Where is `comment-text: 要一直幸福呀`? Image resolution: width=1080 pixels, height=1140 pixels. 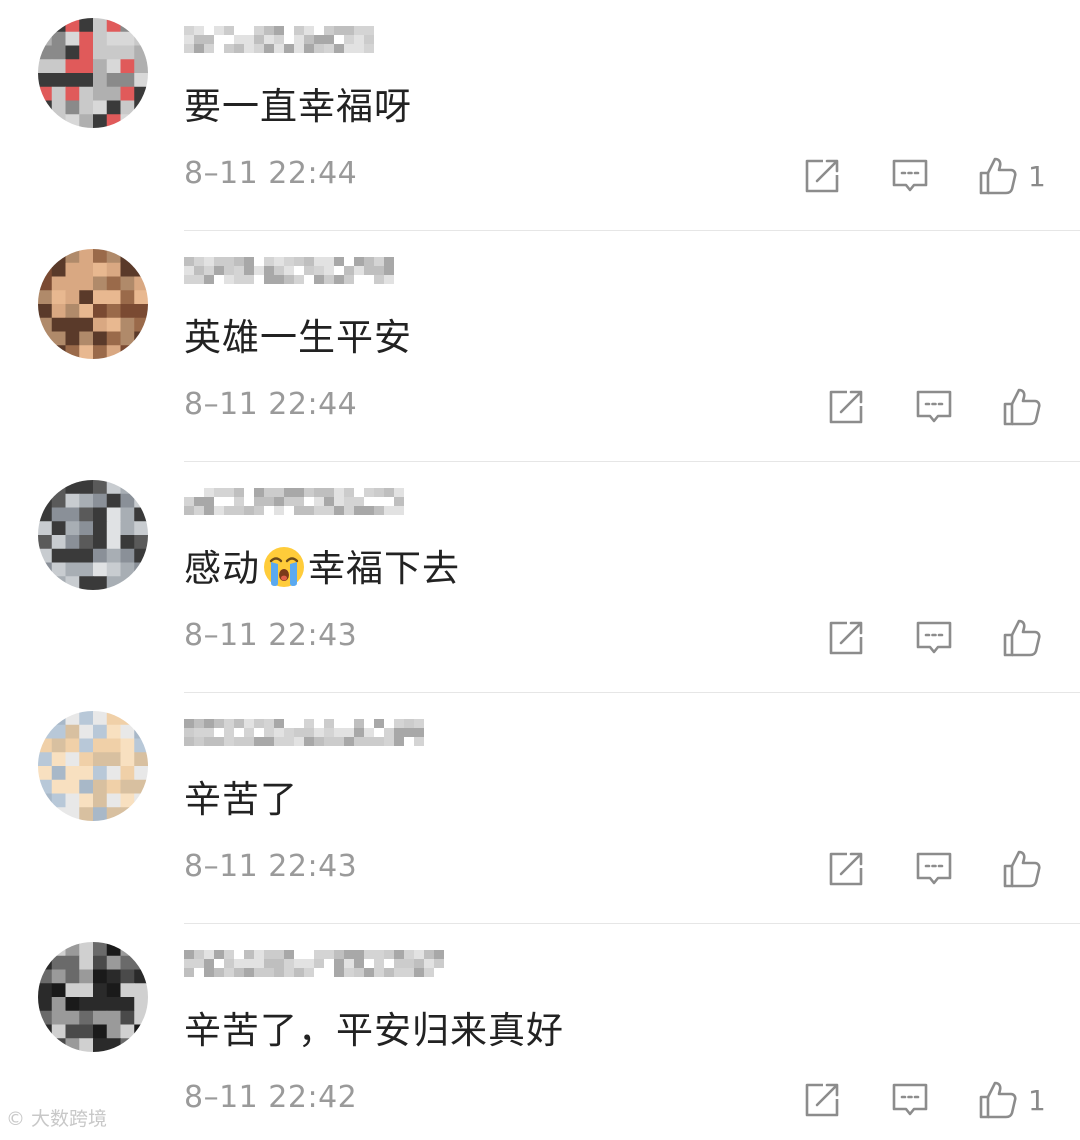
comment-text: 要一直幸福呀 is located at coordinates (298, 106).